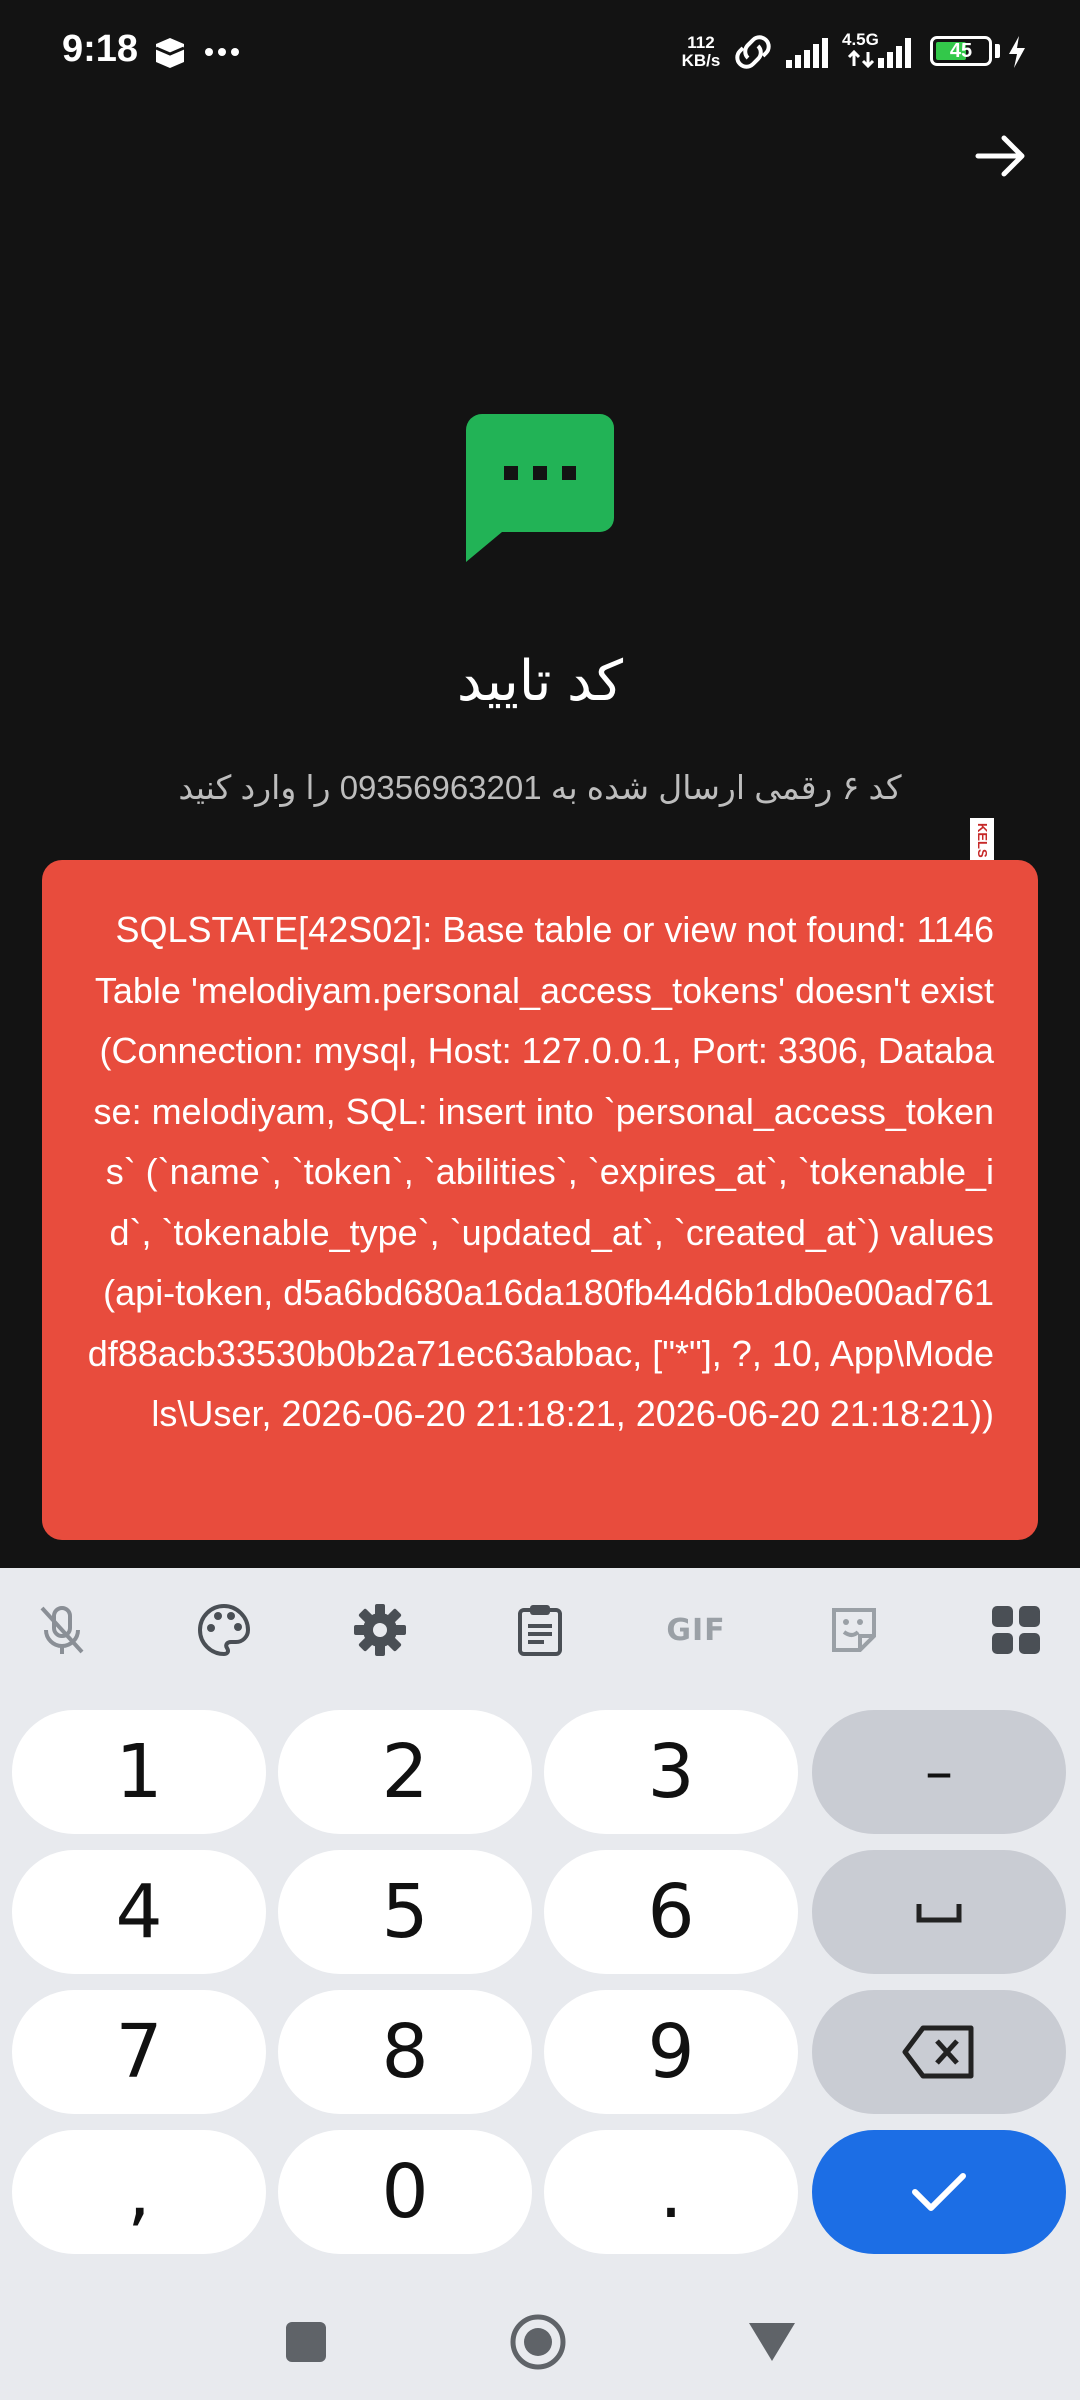  I want to click on net-speed: 112 KB/s, so click(701, 52).